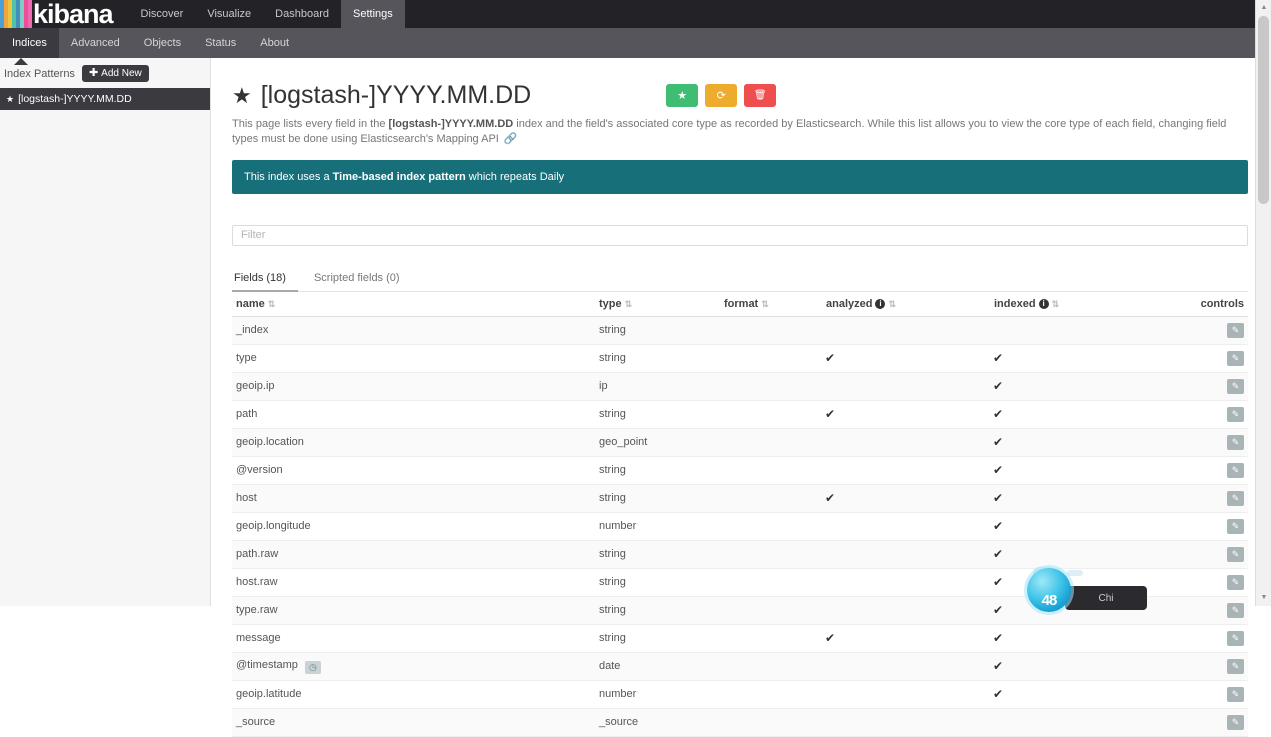 The image size is (1271, 737). What do you see at coordinates (302, 14) in the screenshot?
I see `nav-item-dashboard: Dashboard` at bounding box center [302, 14].